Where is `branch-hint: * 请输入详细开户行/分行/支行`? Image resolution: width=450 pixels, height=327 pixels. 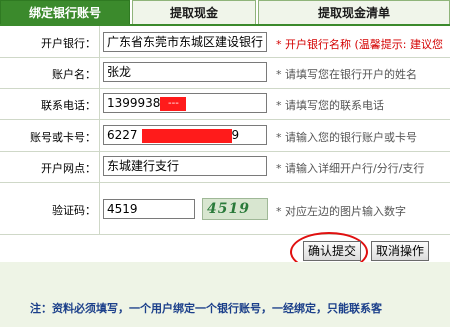 branch-hint: * 请输入详细开户行/分行/支行 is located at coordinates (350, 168).